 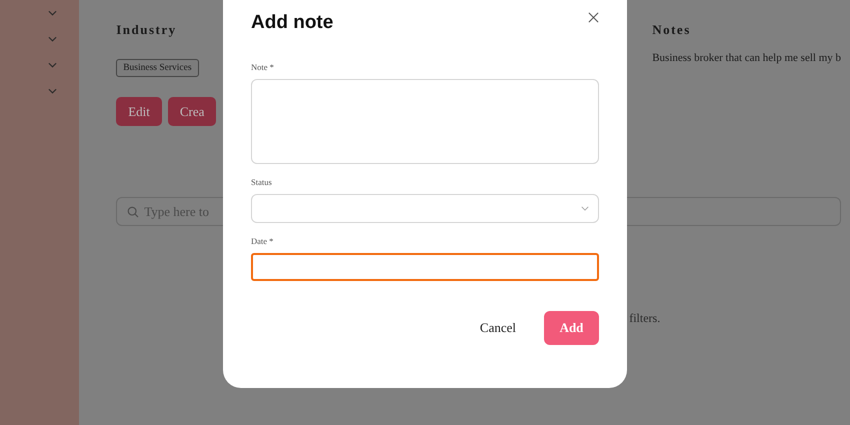 What do you see at coordinates (672, 30) in the screenshot?
I see `section-heading: Notes` at bounding box center [672, 30].